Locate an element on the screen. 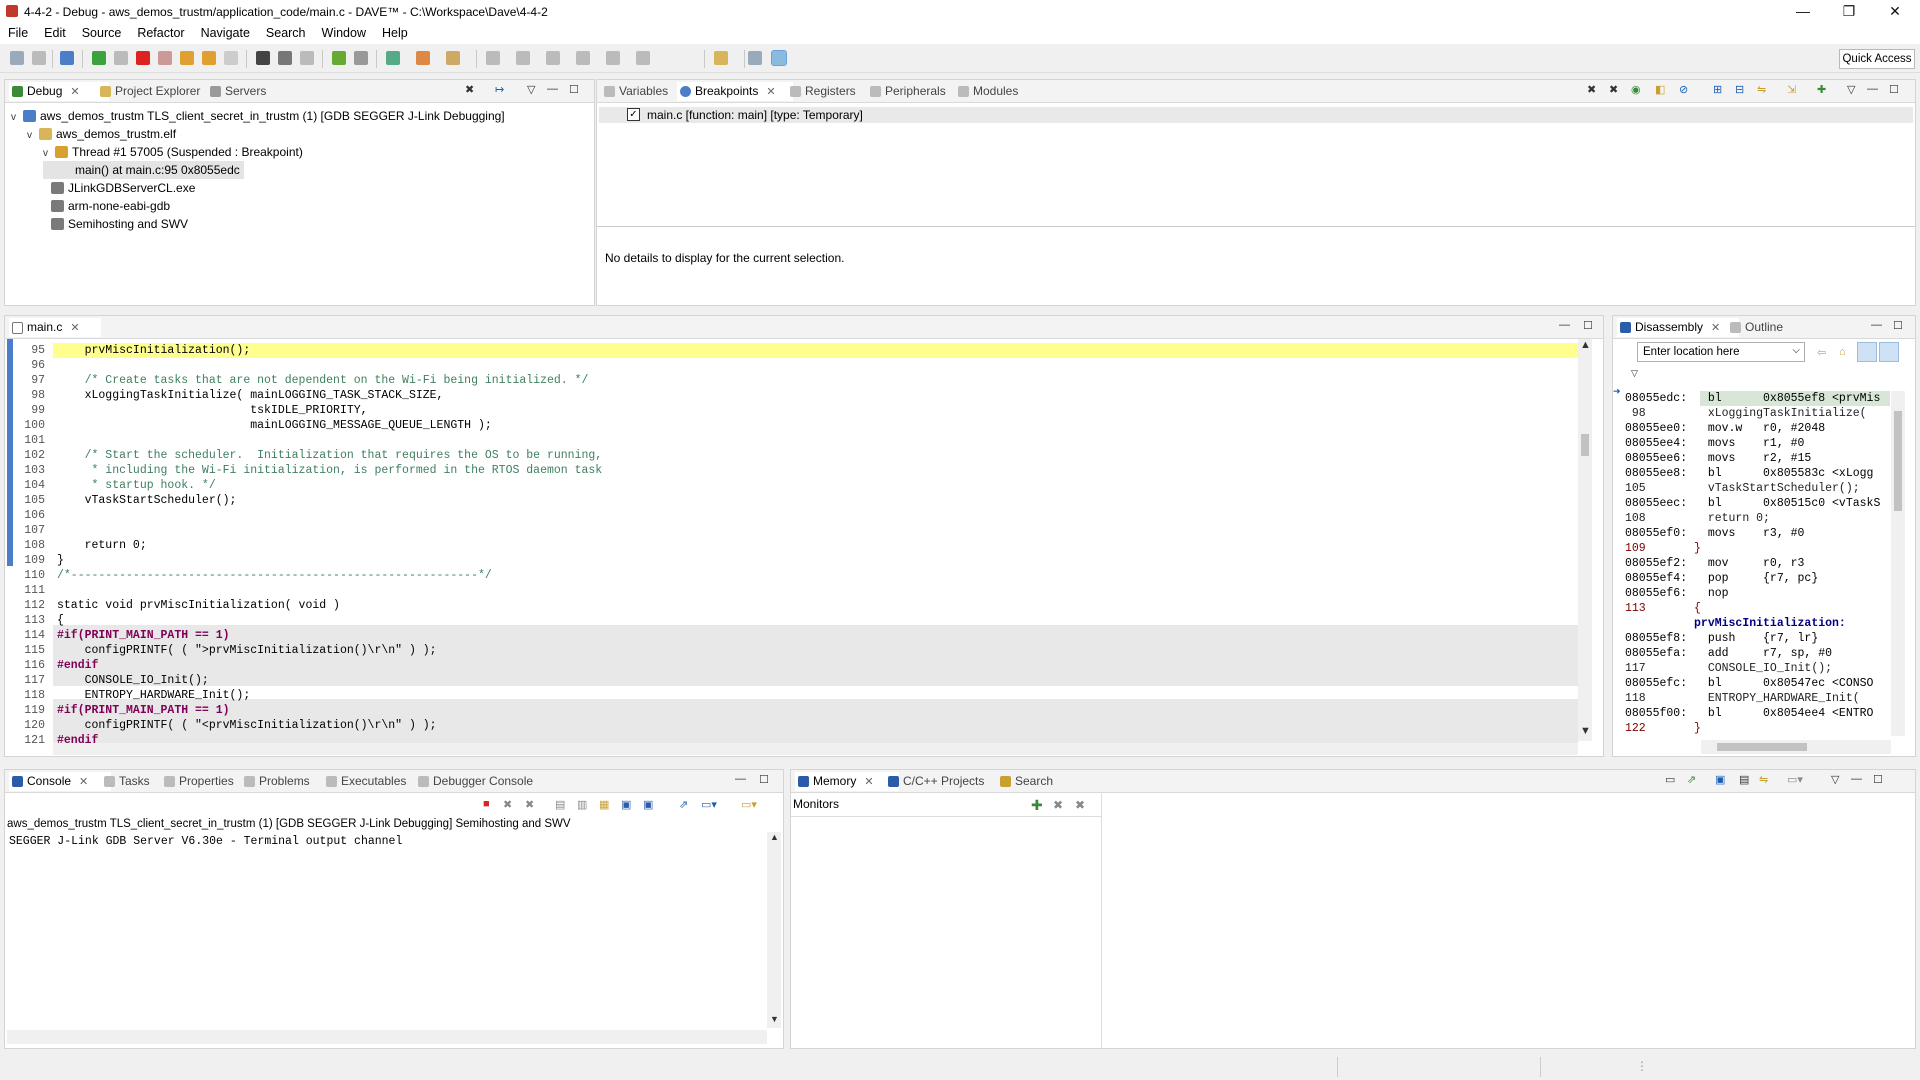 This screenshot has height=1080, width=1920. scroll-lock-icon: ▥ is located at coordinates (582, 804).